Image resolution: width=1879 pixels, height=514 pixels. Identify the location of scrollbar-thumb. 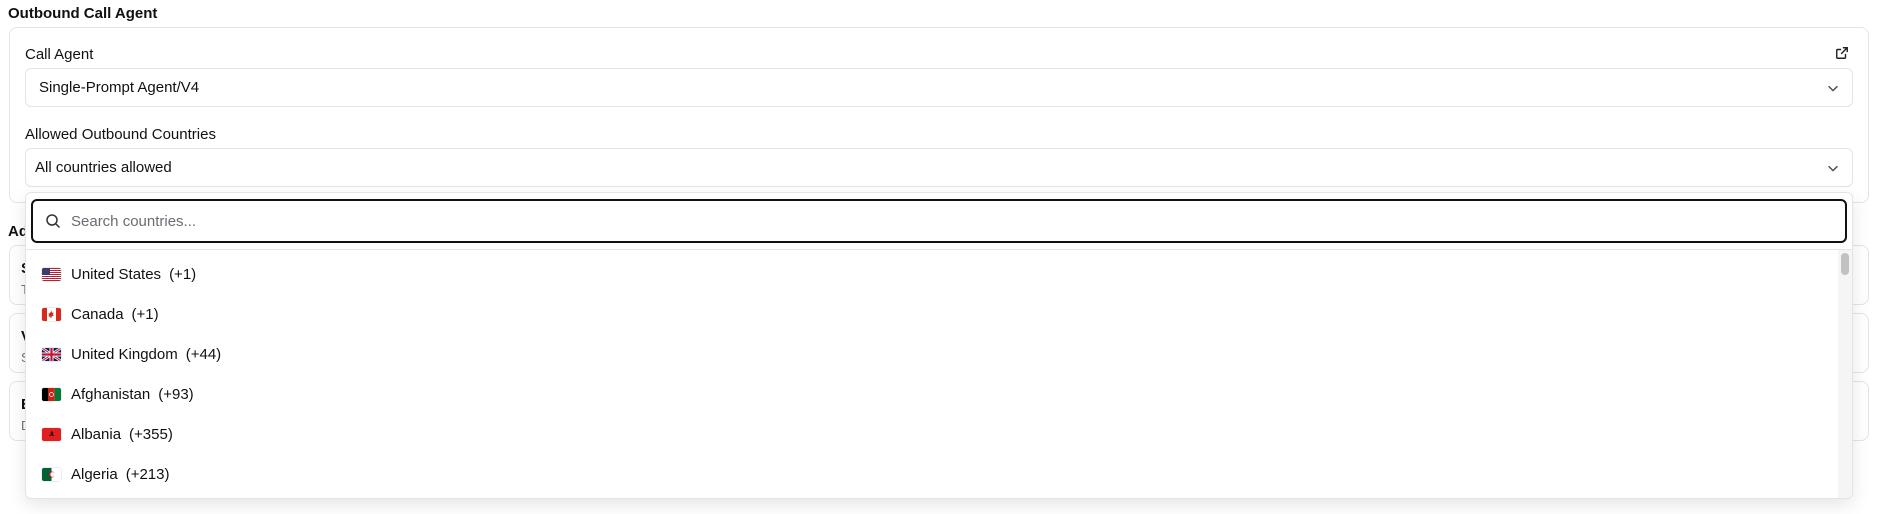
(1845, 264).